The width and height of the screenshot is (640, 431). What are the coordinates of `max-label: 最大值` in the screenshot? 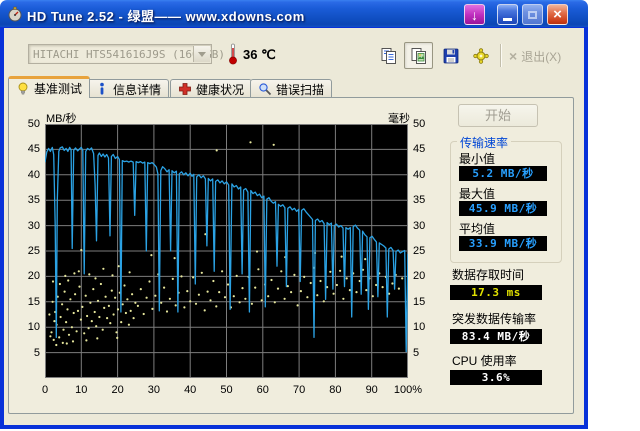 It's located at (477, 194).